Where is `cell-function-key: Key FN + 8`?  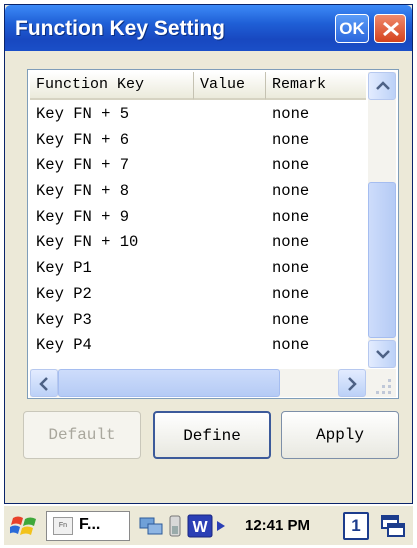 cell-function-key: Key FN + 8 is located at coordinates (83, 191).